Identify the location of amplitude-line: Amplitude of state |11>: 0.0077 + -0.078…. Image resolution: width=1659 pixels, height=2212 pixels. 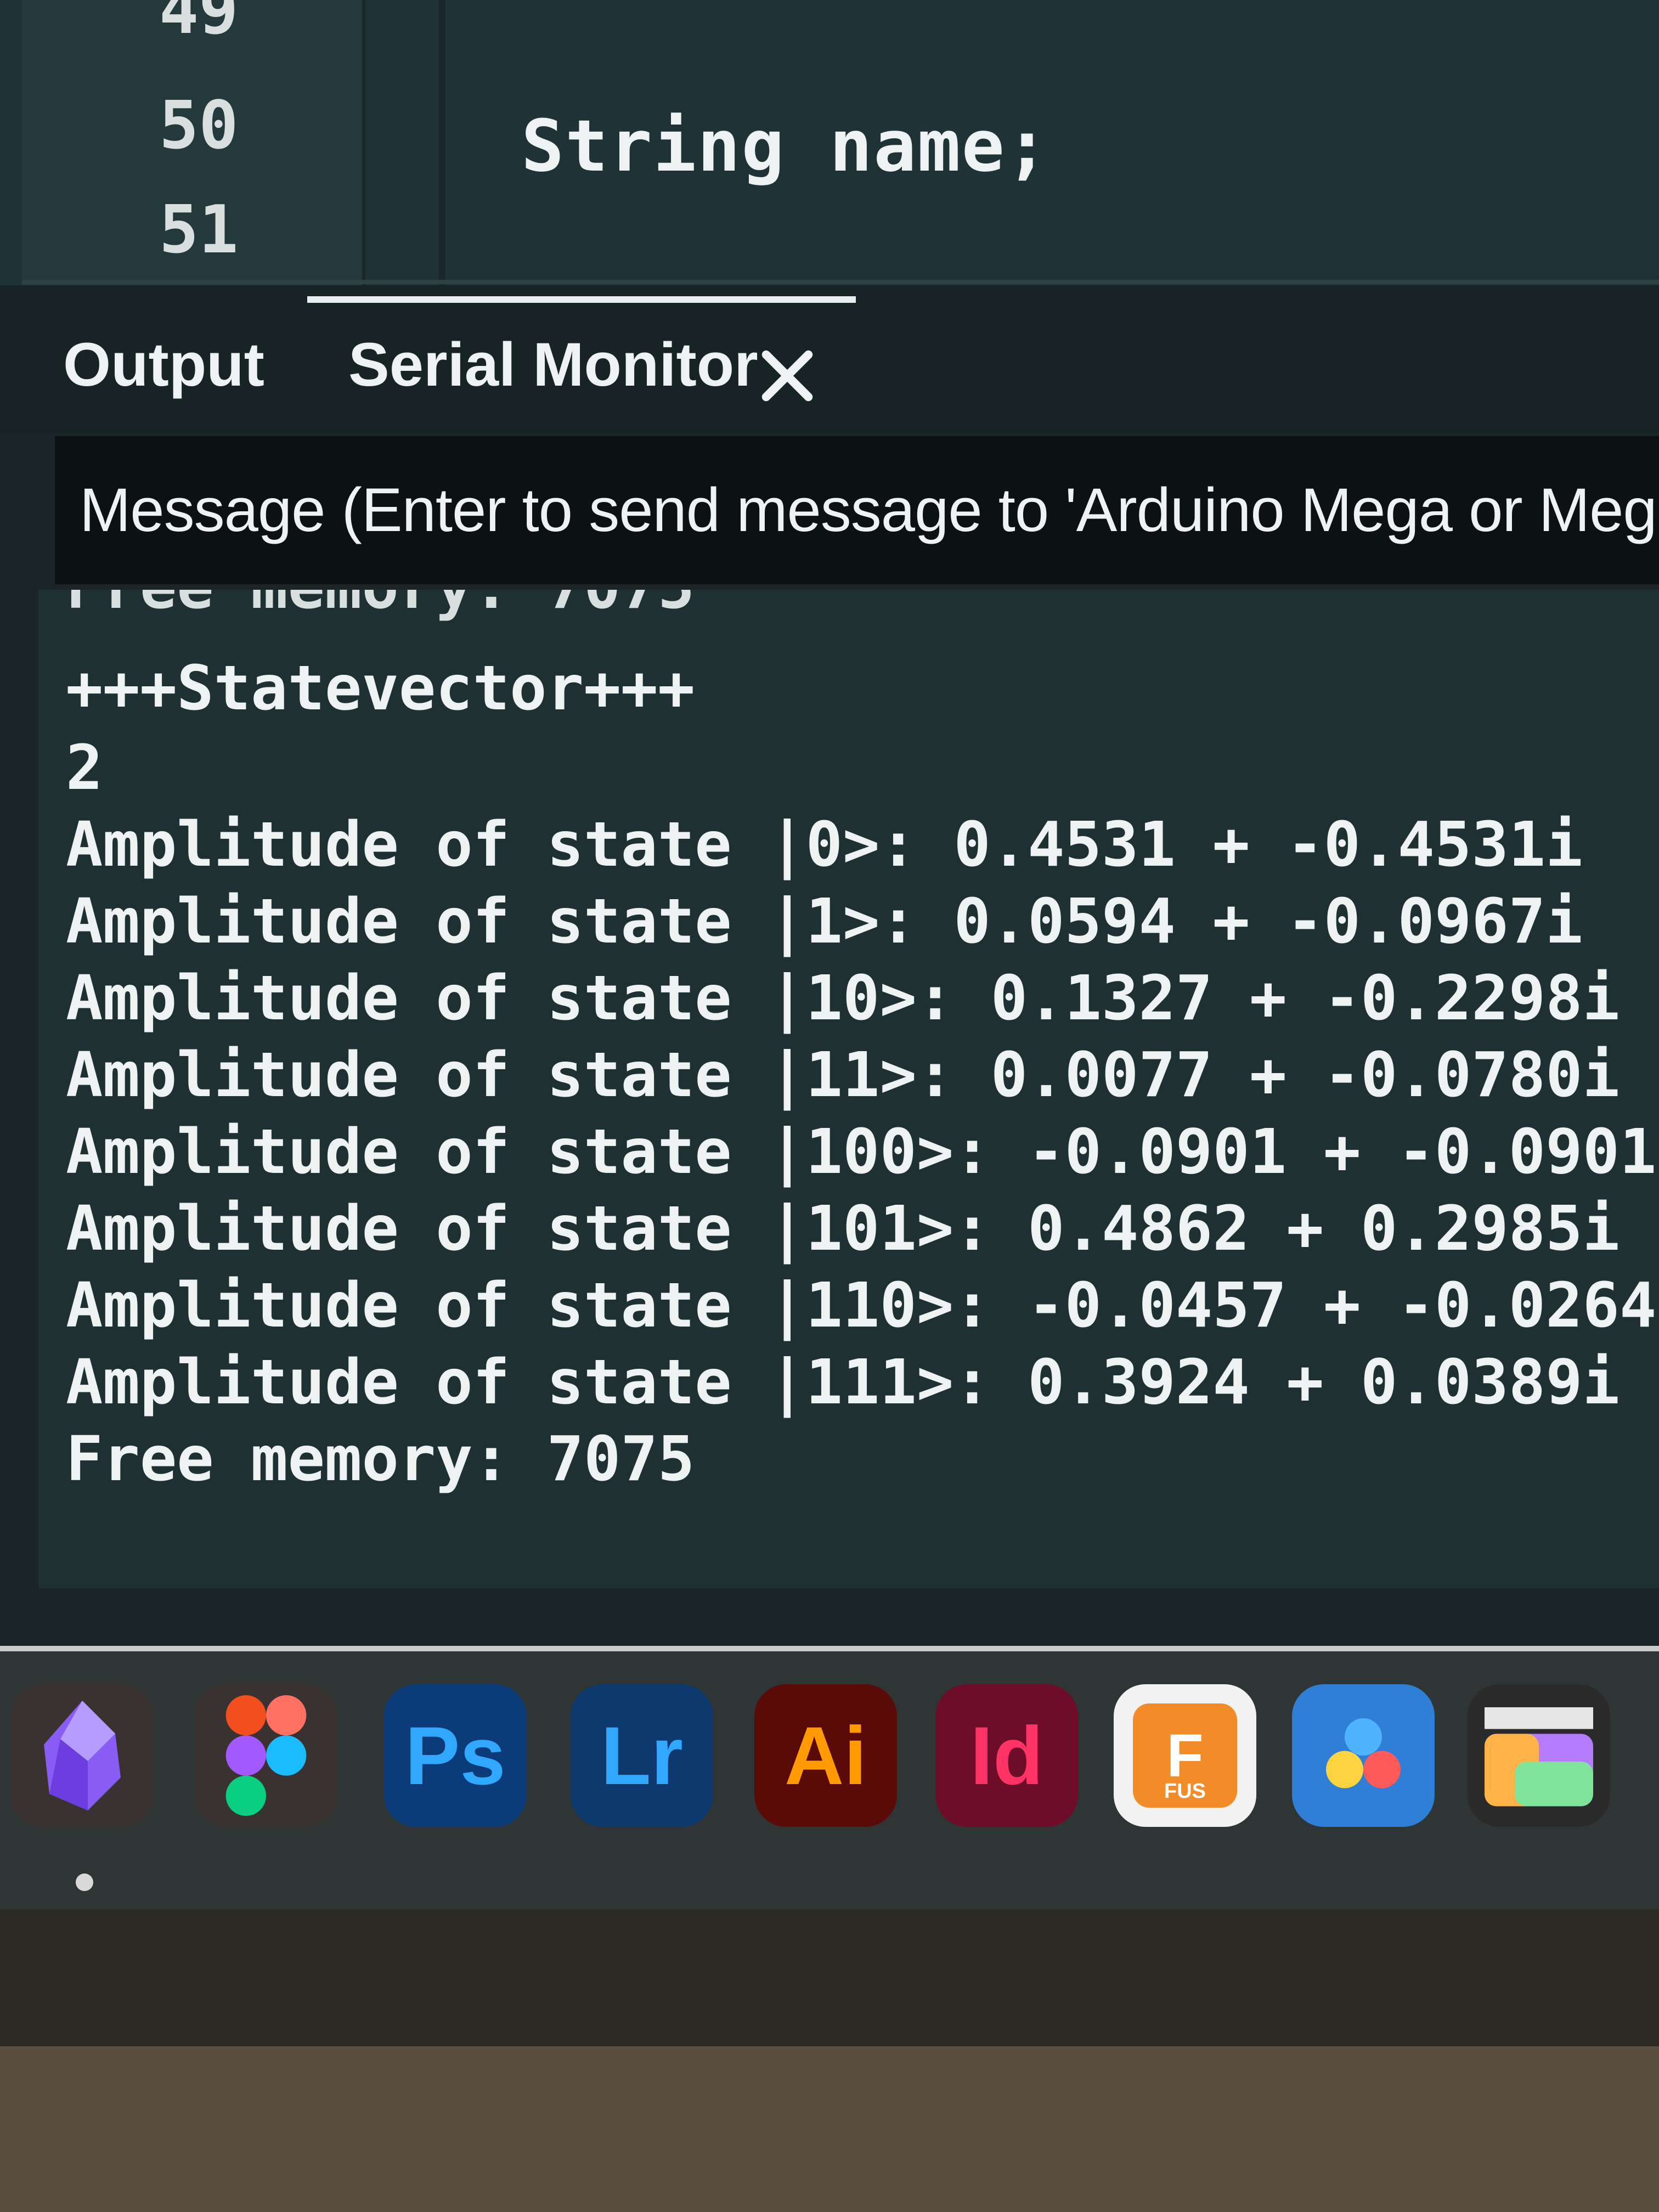
(843, 1075).